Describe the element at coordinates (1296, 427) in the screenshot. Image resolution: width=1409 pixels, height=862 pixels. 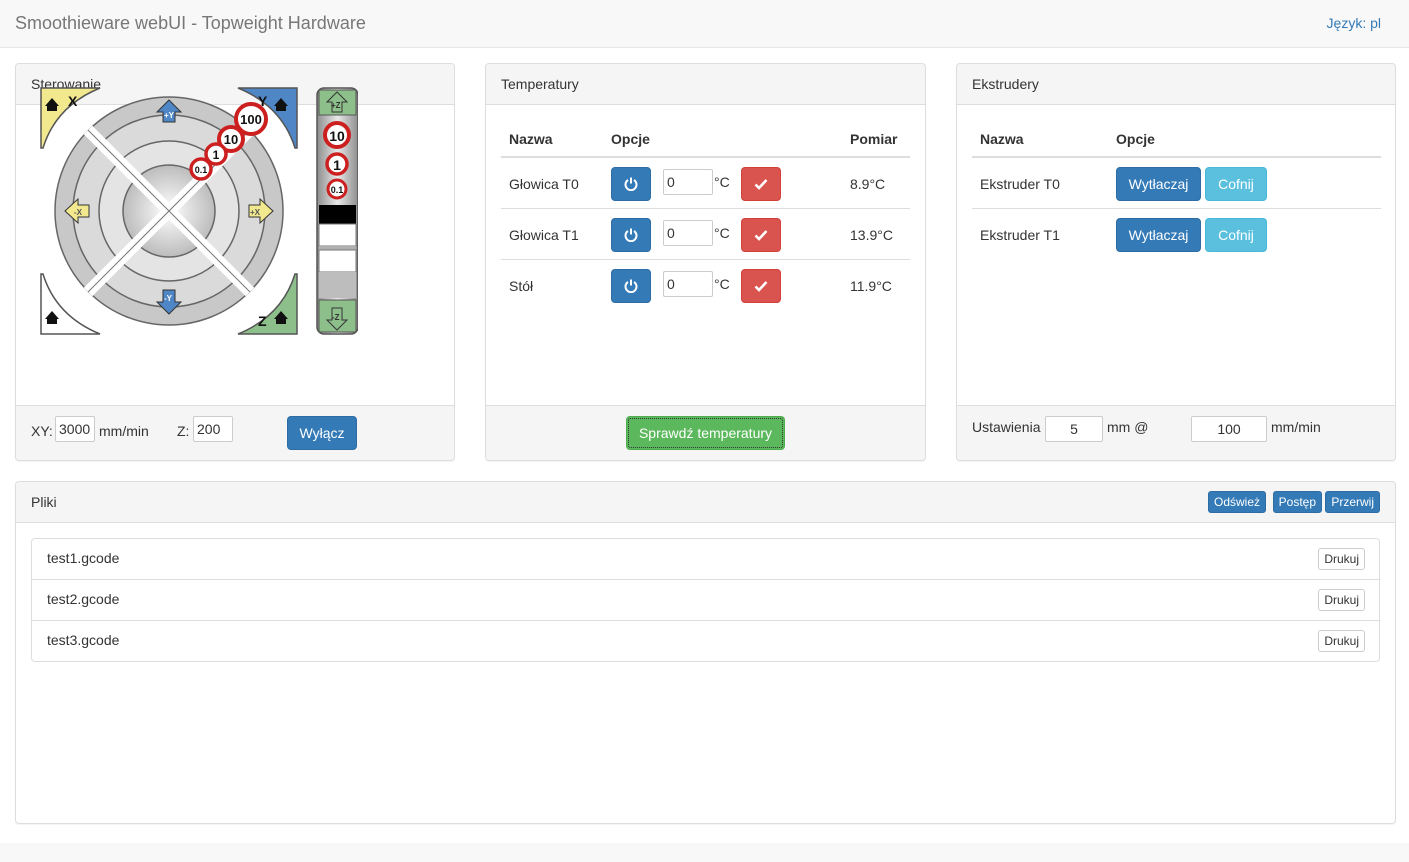
I see `extrude-speed-unit: mm/min` at that location.